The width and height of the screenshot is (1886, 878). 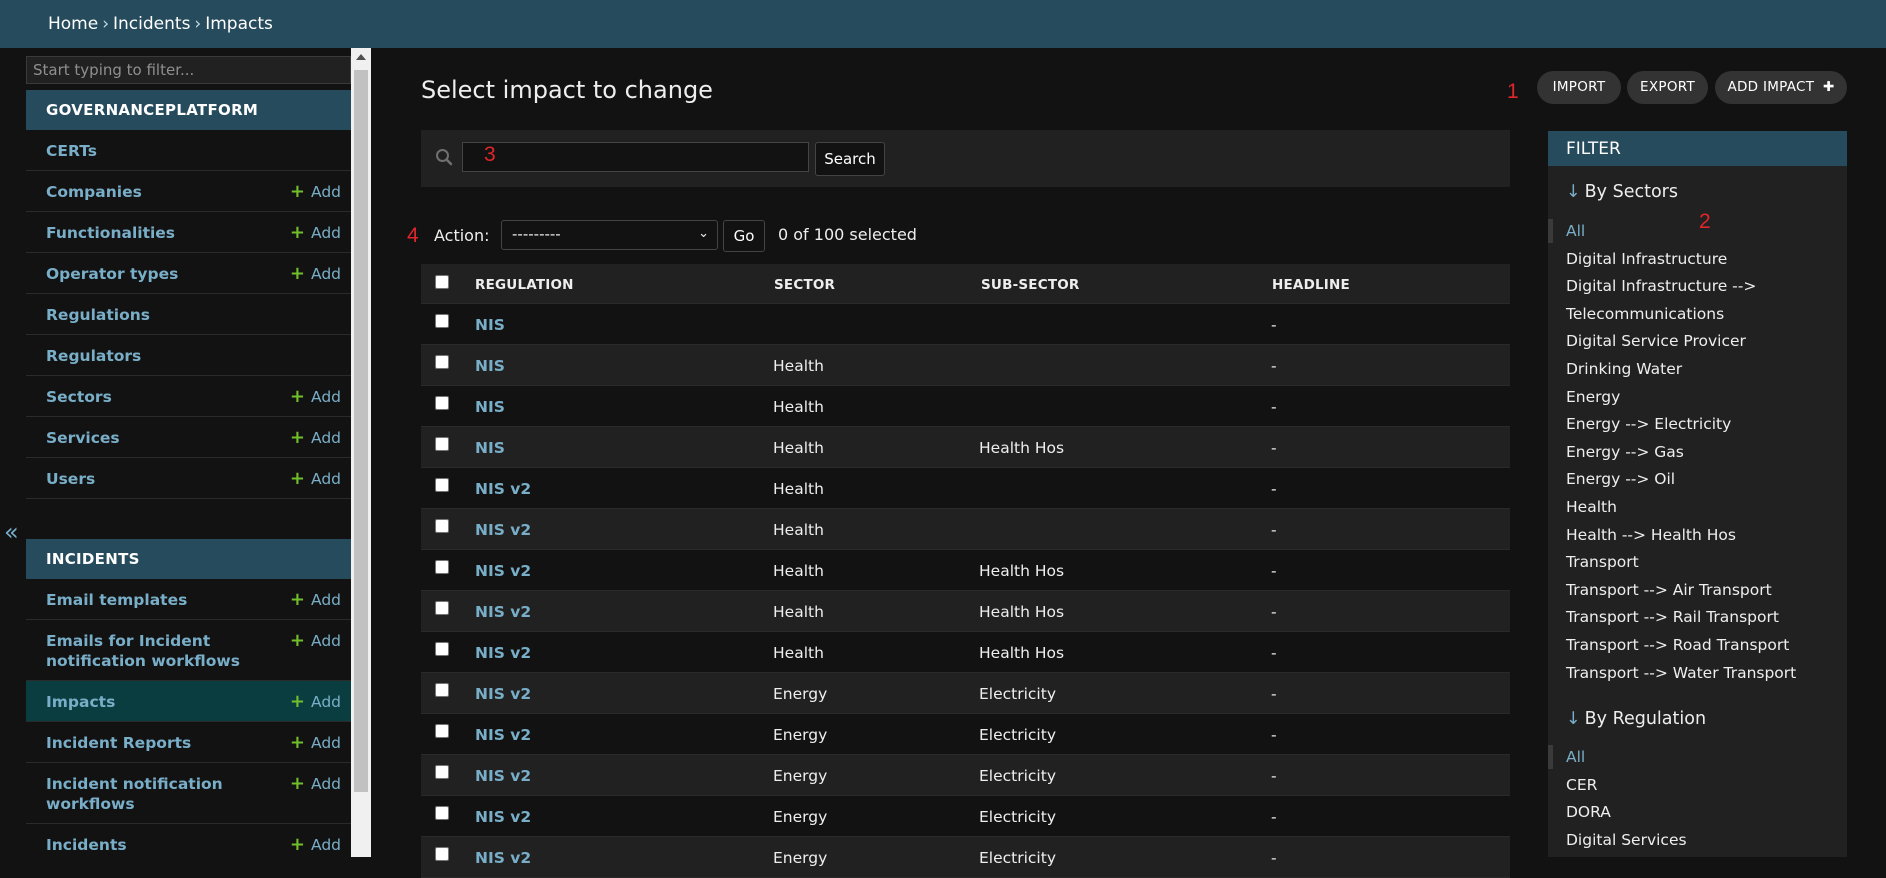 I want to click on action-select: --------- ⌄, so click(x=609, y=235).